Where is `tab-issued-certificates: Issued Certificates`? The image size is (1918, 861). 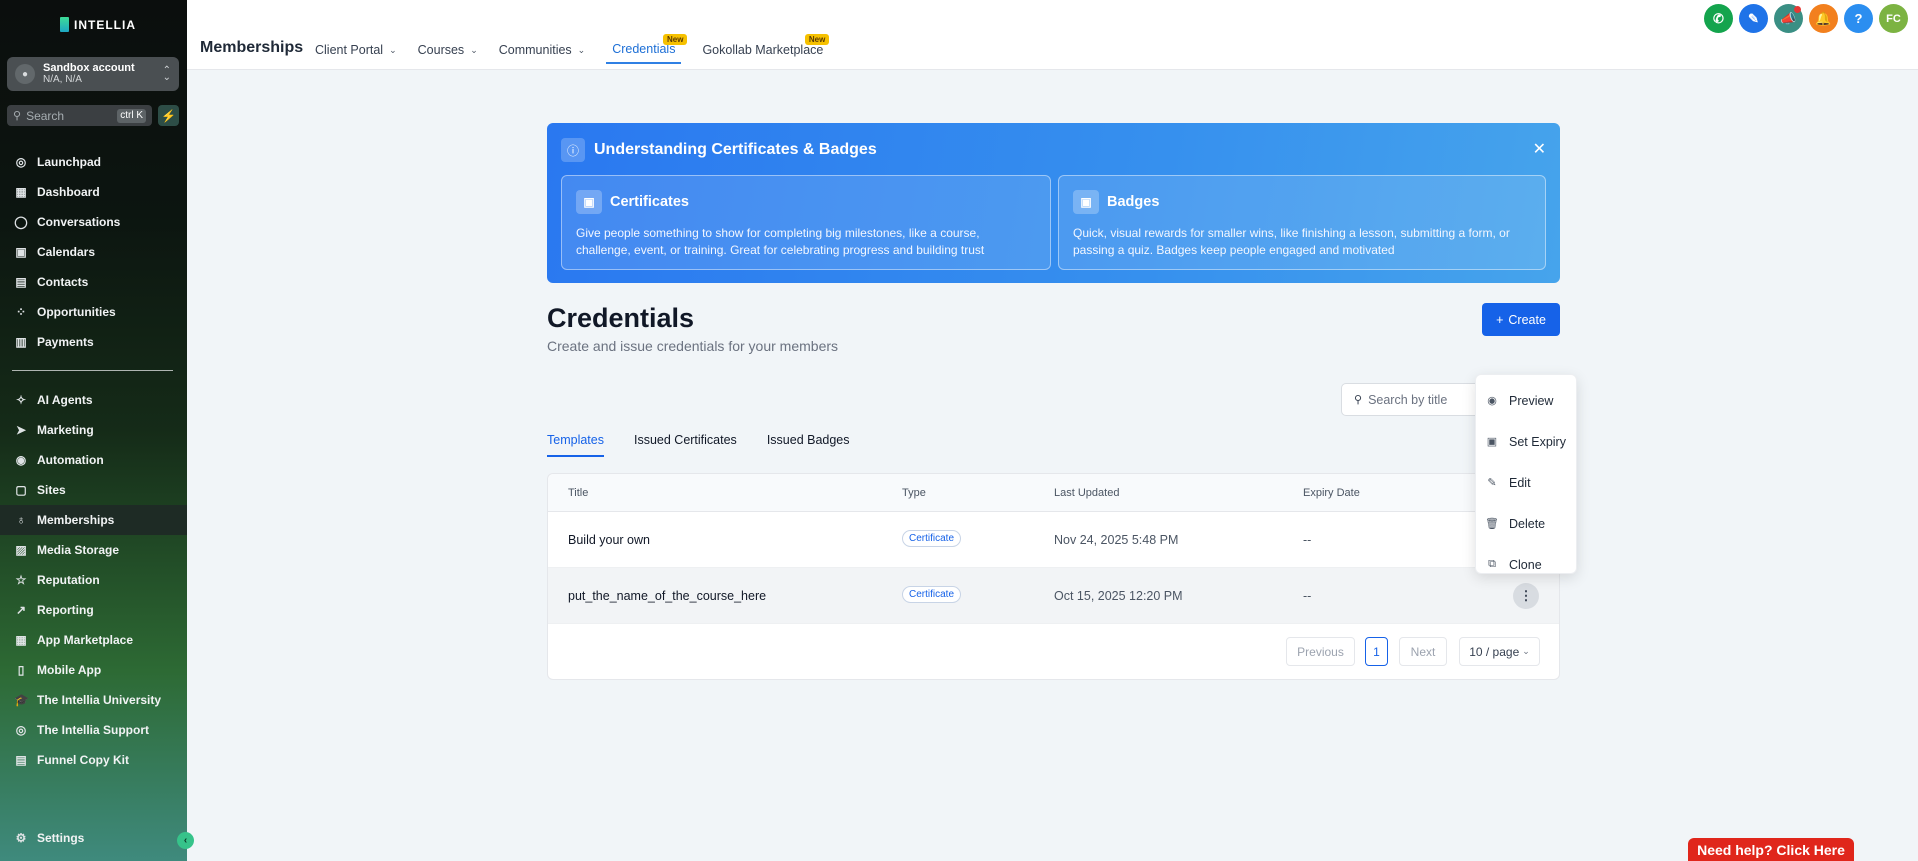 tab-issued-certificates: Issued Certificates is located at coordinates (685, 445).